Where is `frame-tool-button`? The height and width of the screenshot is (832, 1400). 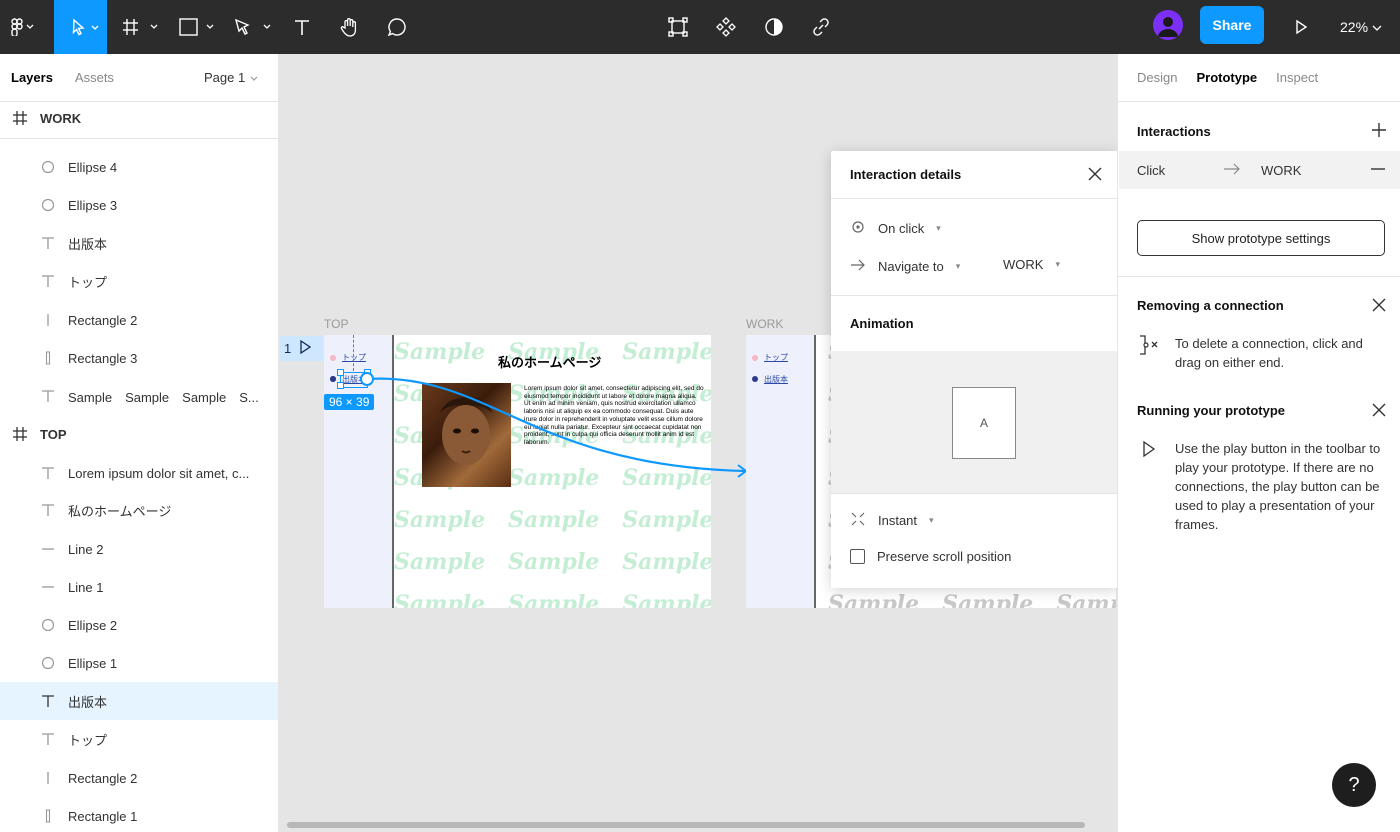
frame-tool-button is located at coordinates (139, 27).